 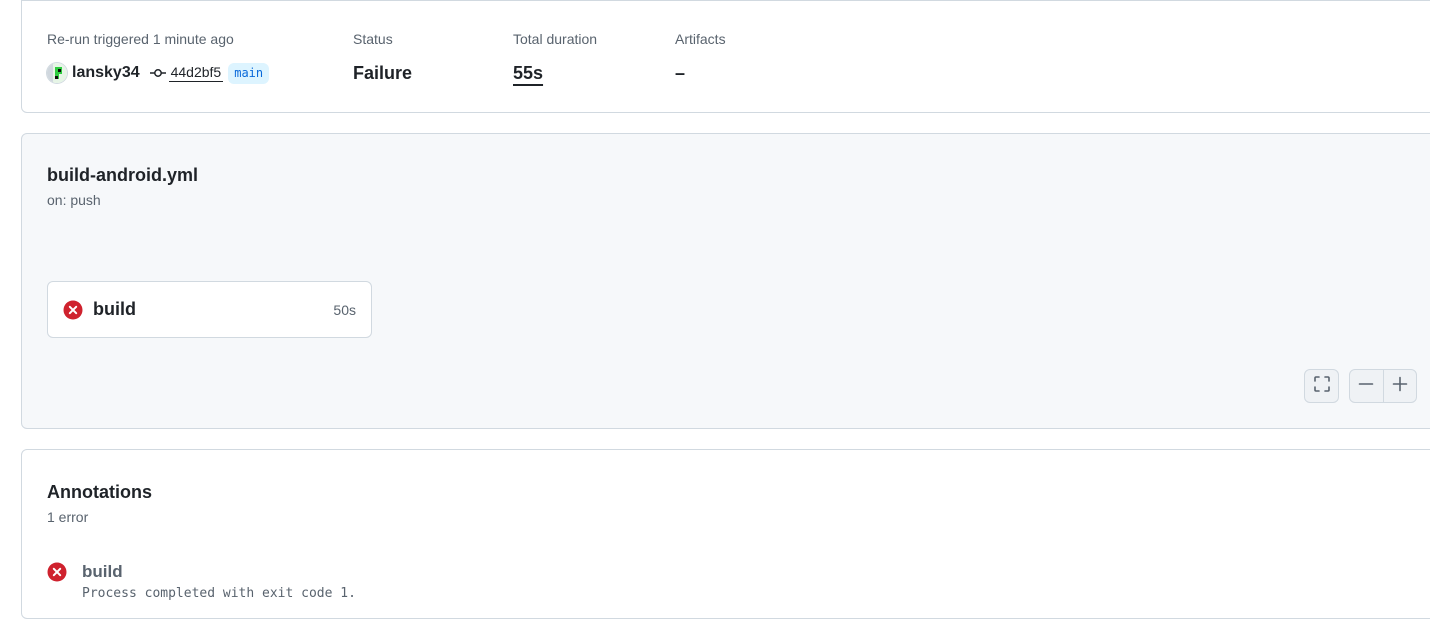 I want to click on avatar, so click(x=57, y=73).